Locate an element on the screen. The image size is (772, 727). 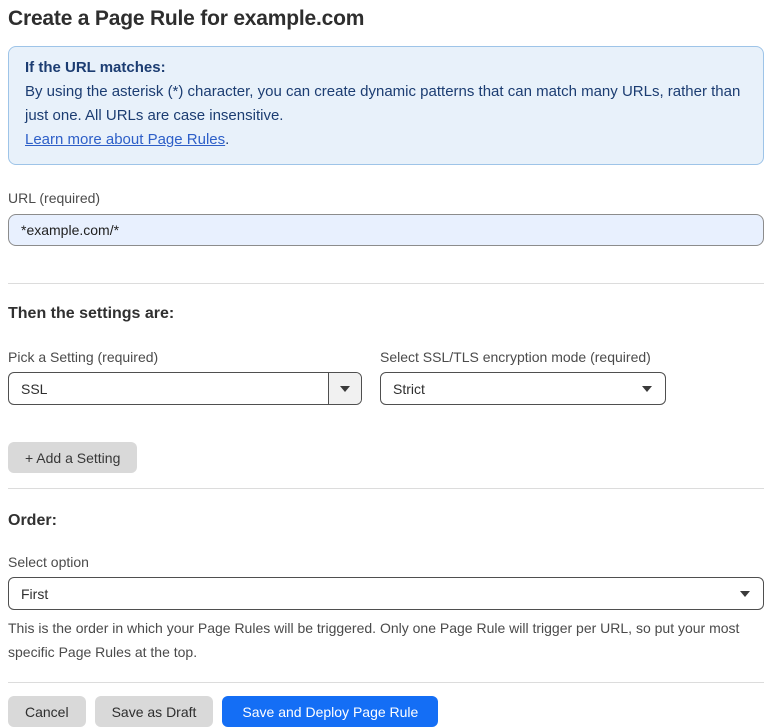
settings-section-heading: Then the settings are: is located at coordinates (91, 313).